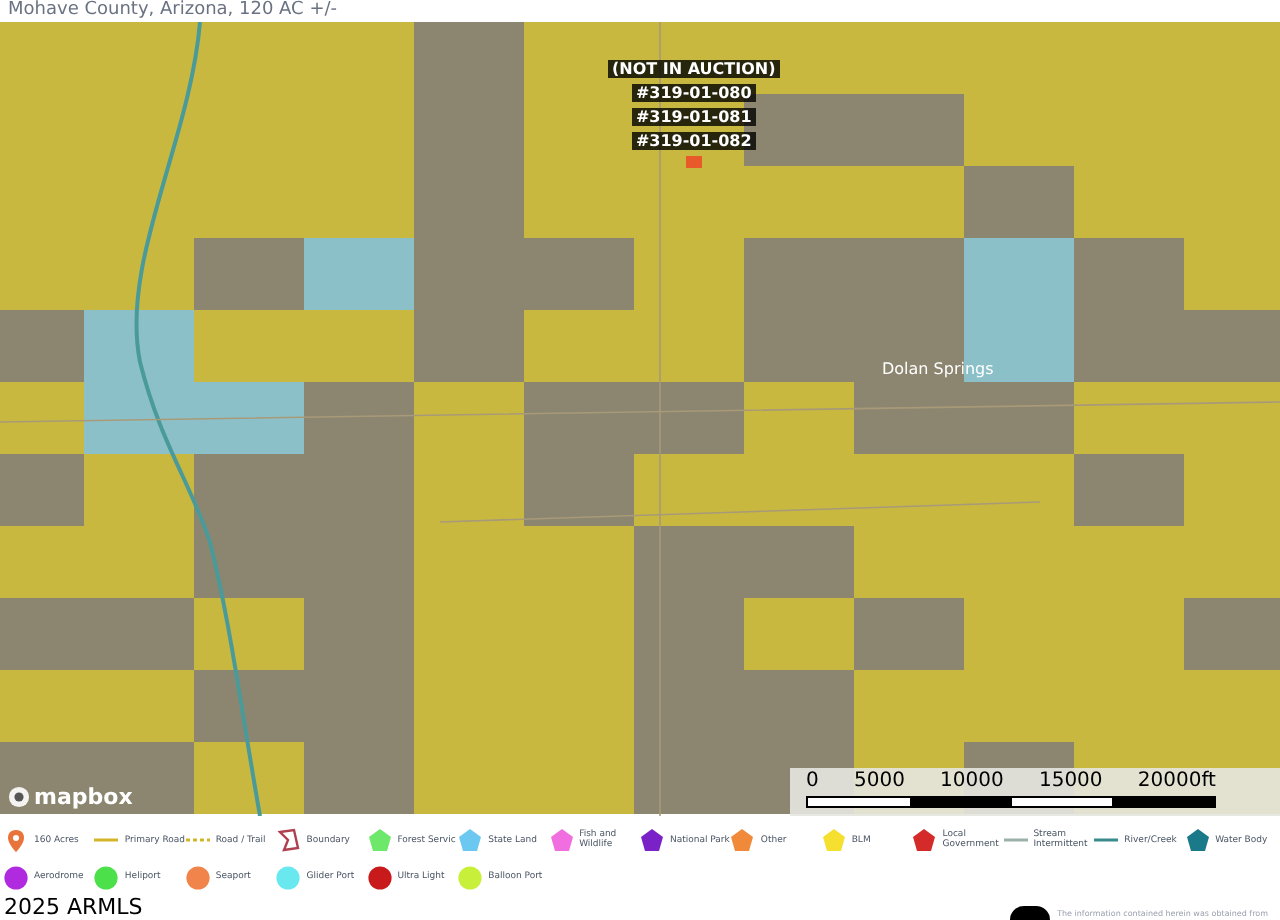 This screenshot has height=920, width=1280. I want to click on lot-label: (NOT IN AUCTION), so click(694, 69).